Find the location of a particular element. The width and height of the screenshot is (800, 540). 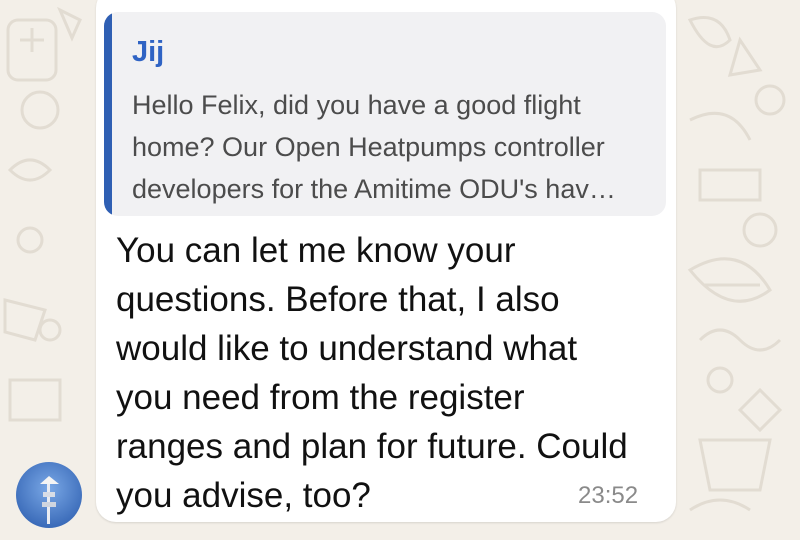

message-line: you need from the register is located at coordinates (320, 397).